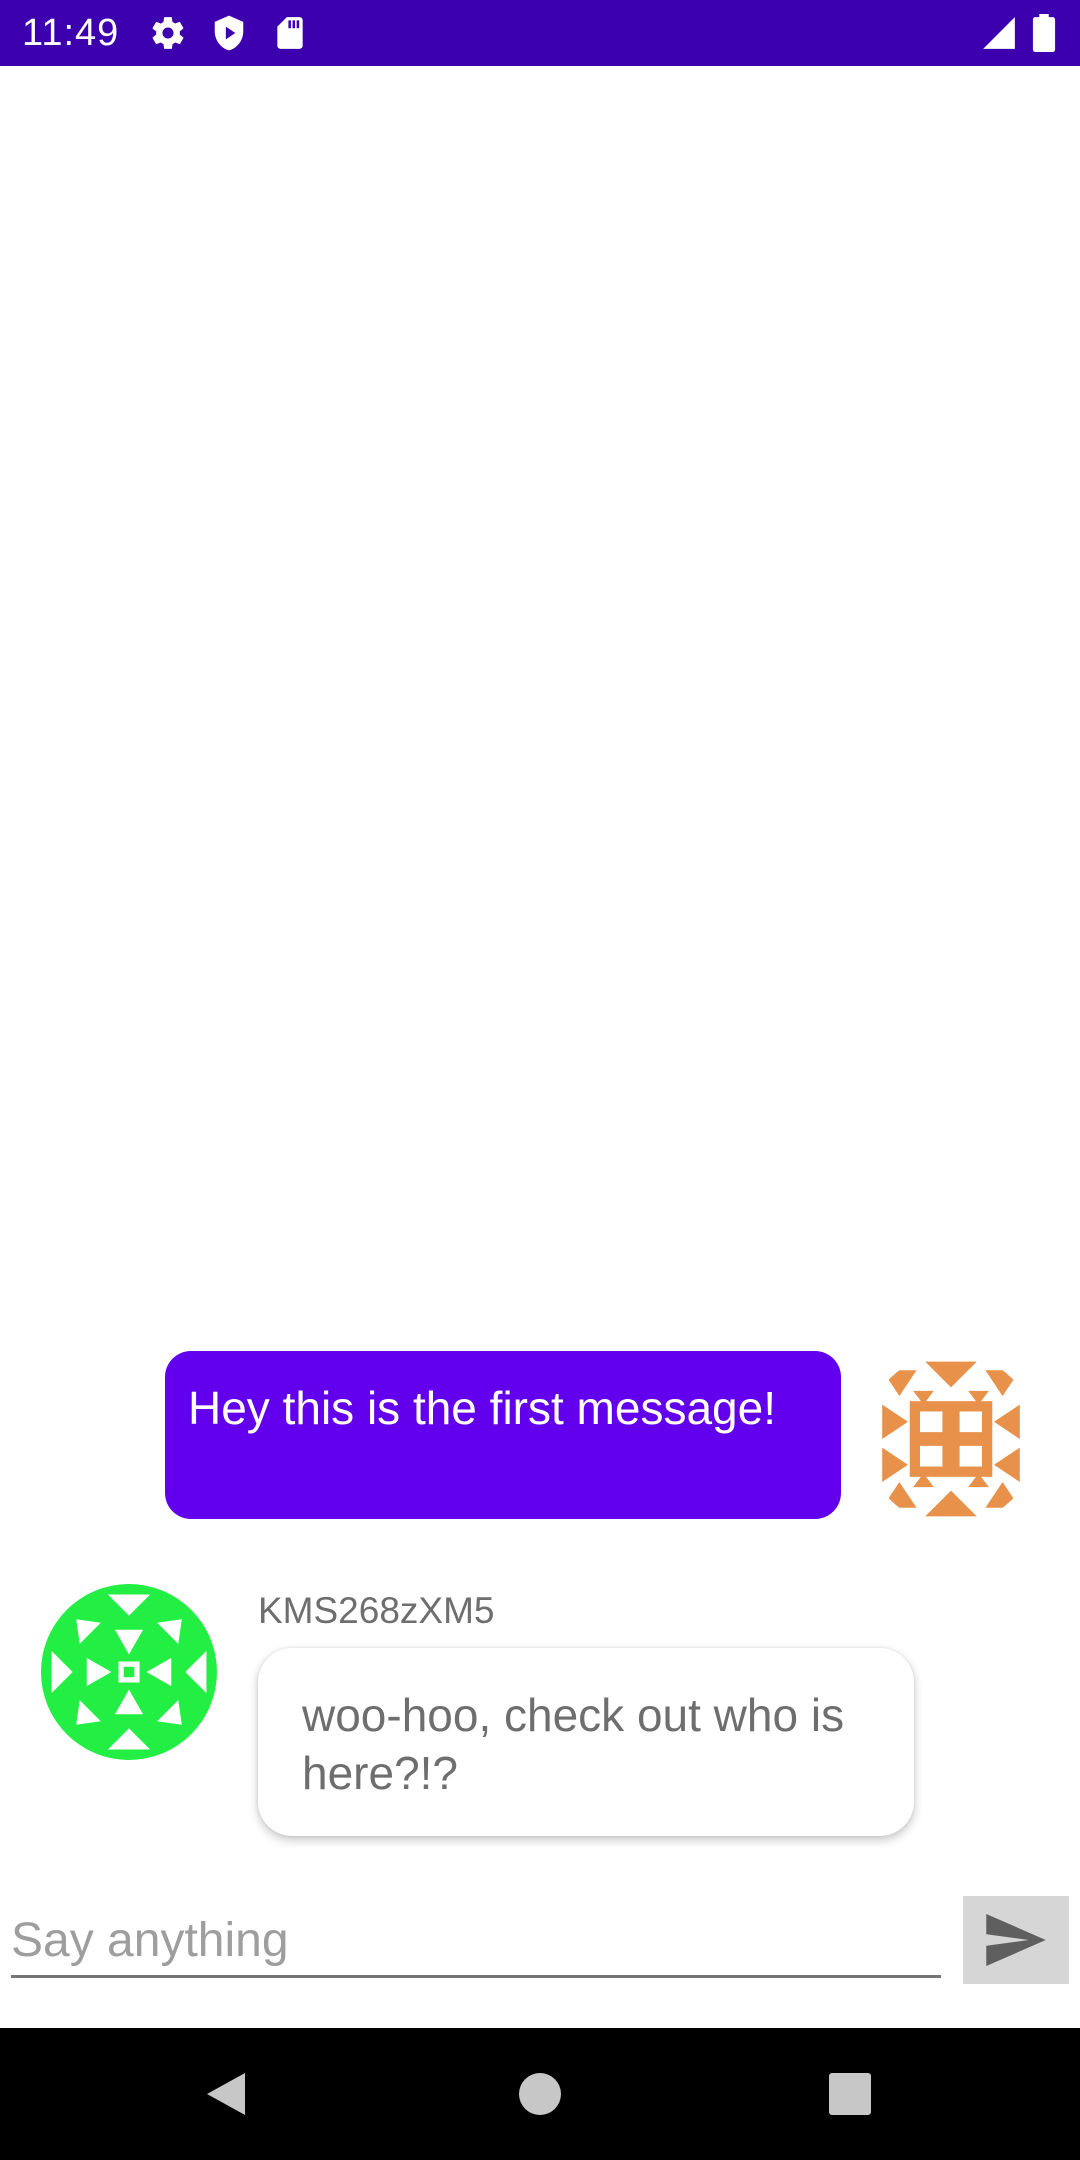 The height and width of the screenshot is (2160, 1080). I want to click on status-time: 11:49, so click(71, 33).